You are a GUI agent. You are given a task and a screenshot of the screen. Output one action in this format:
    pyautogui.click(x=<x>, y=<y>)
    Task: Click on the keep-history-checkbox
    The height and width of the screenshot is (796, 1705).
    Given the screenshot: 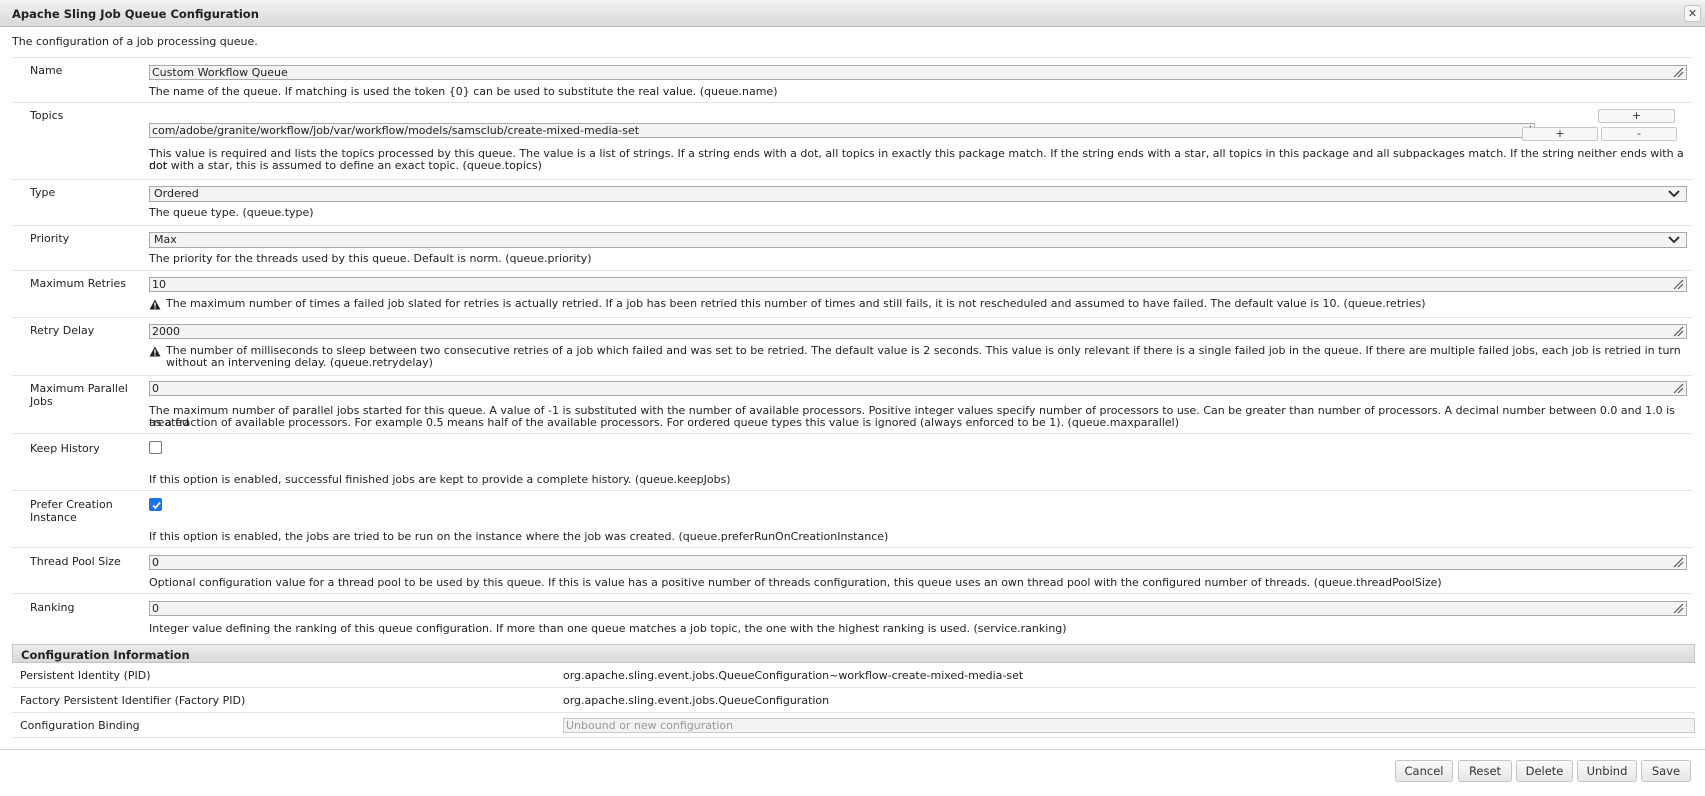 What is the action you would take?
    pyautogui.click(x=155, y=447)
    